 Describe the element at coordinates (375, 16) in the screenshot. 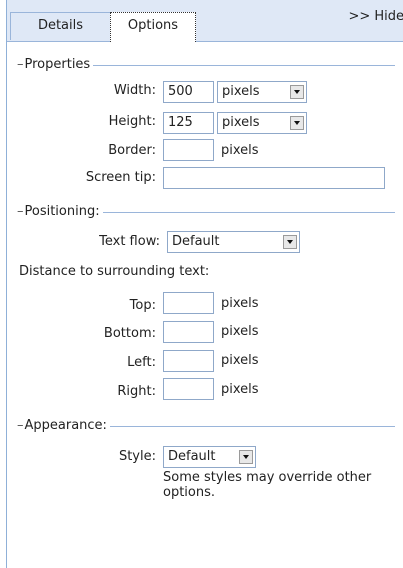

I see `hide-link: >> Hide` at that location.